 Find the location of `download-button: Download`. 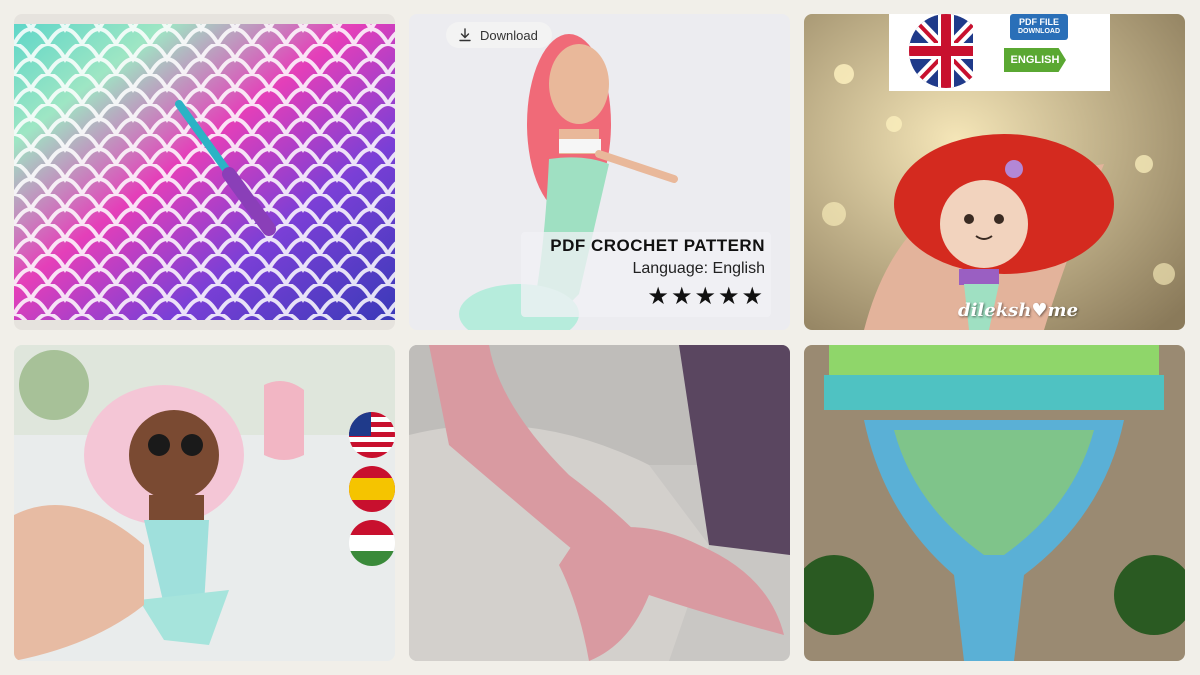

download-button: Download is located at coordinates (499, 35).